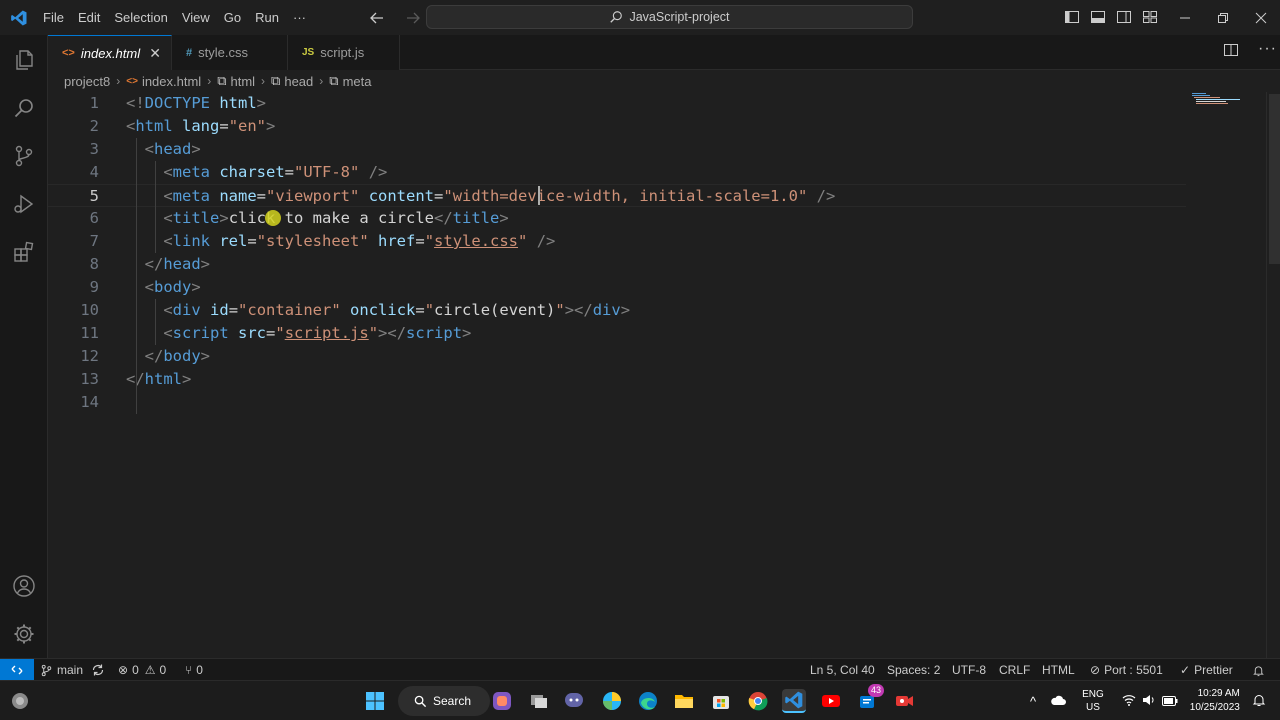 The width and height of the screenshot is (1280, 720). I want to click on code-line: 6 <title>click to make a circle</title>, so click(617, 218).